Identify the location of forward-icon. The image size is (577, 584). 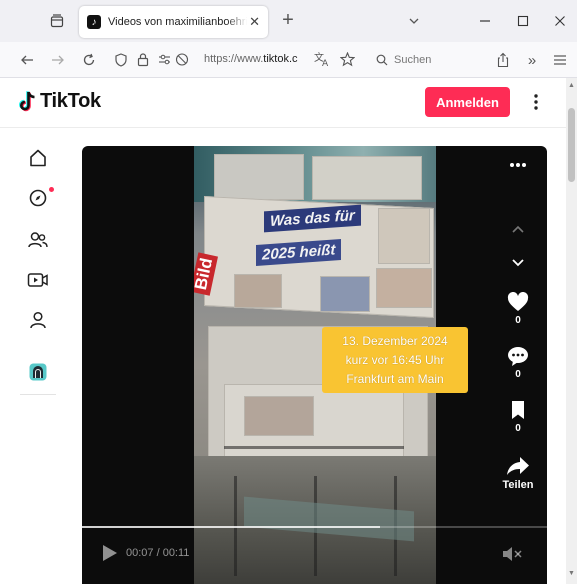
(58, 60).